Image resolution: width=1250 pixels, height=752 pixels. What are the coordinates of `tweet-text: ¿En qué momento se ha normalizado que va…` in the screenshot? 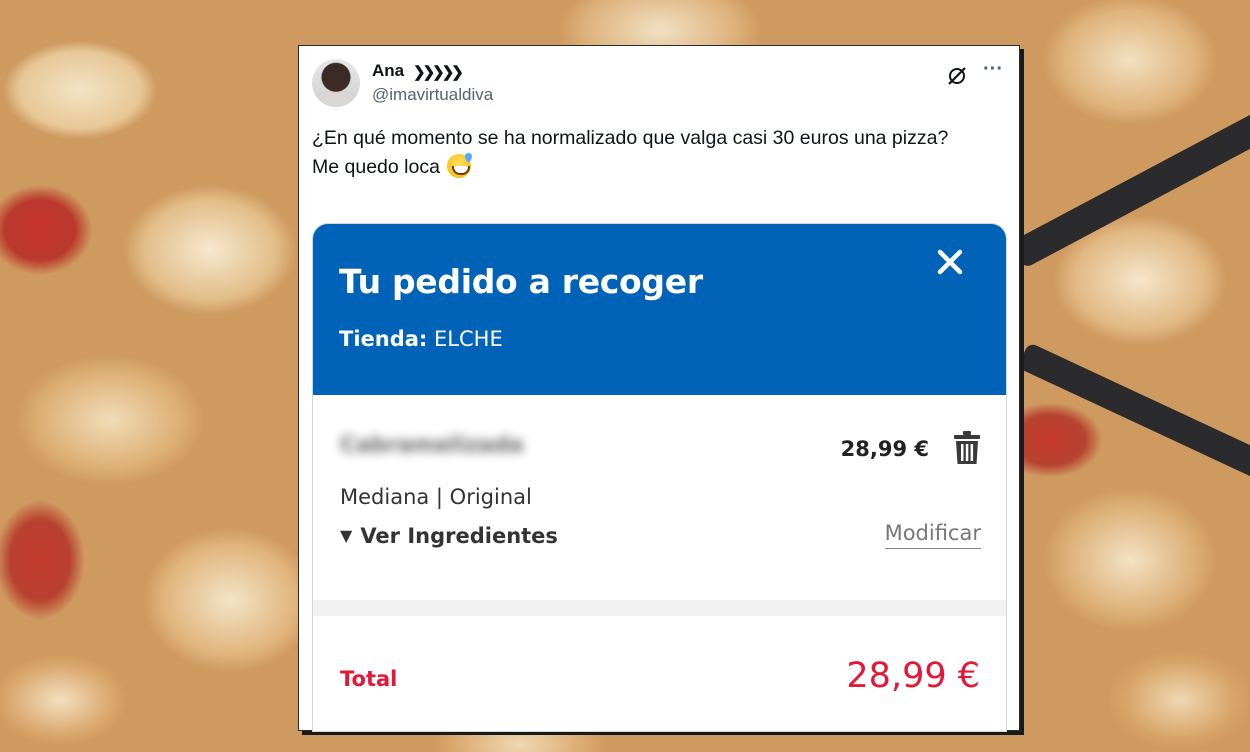 It's located at (659, 153).